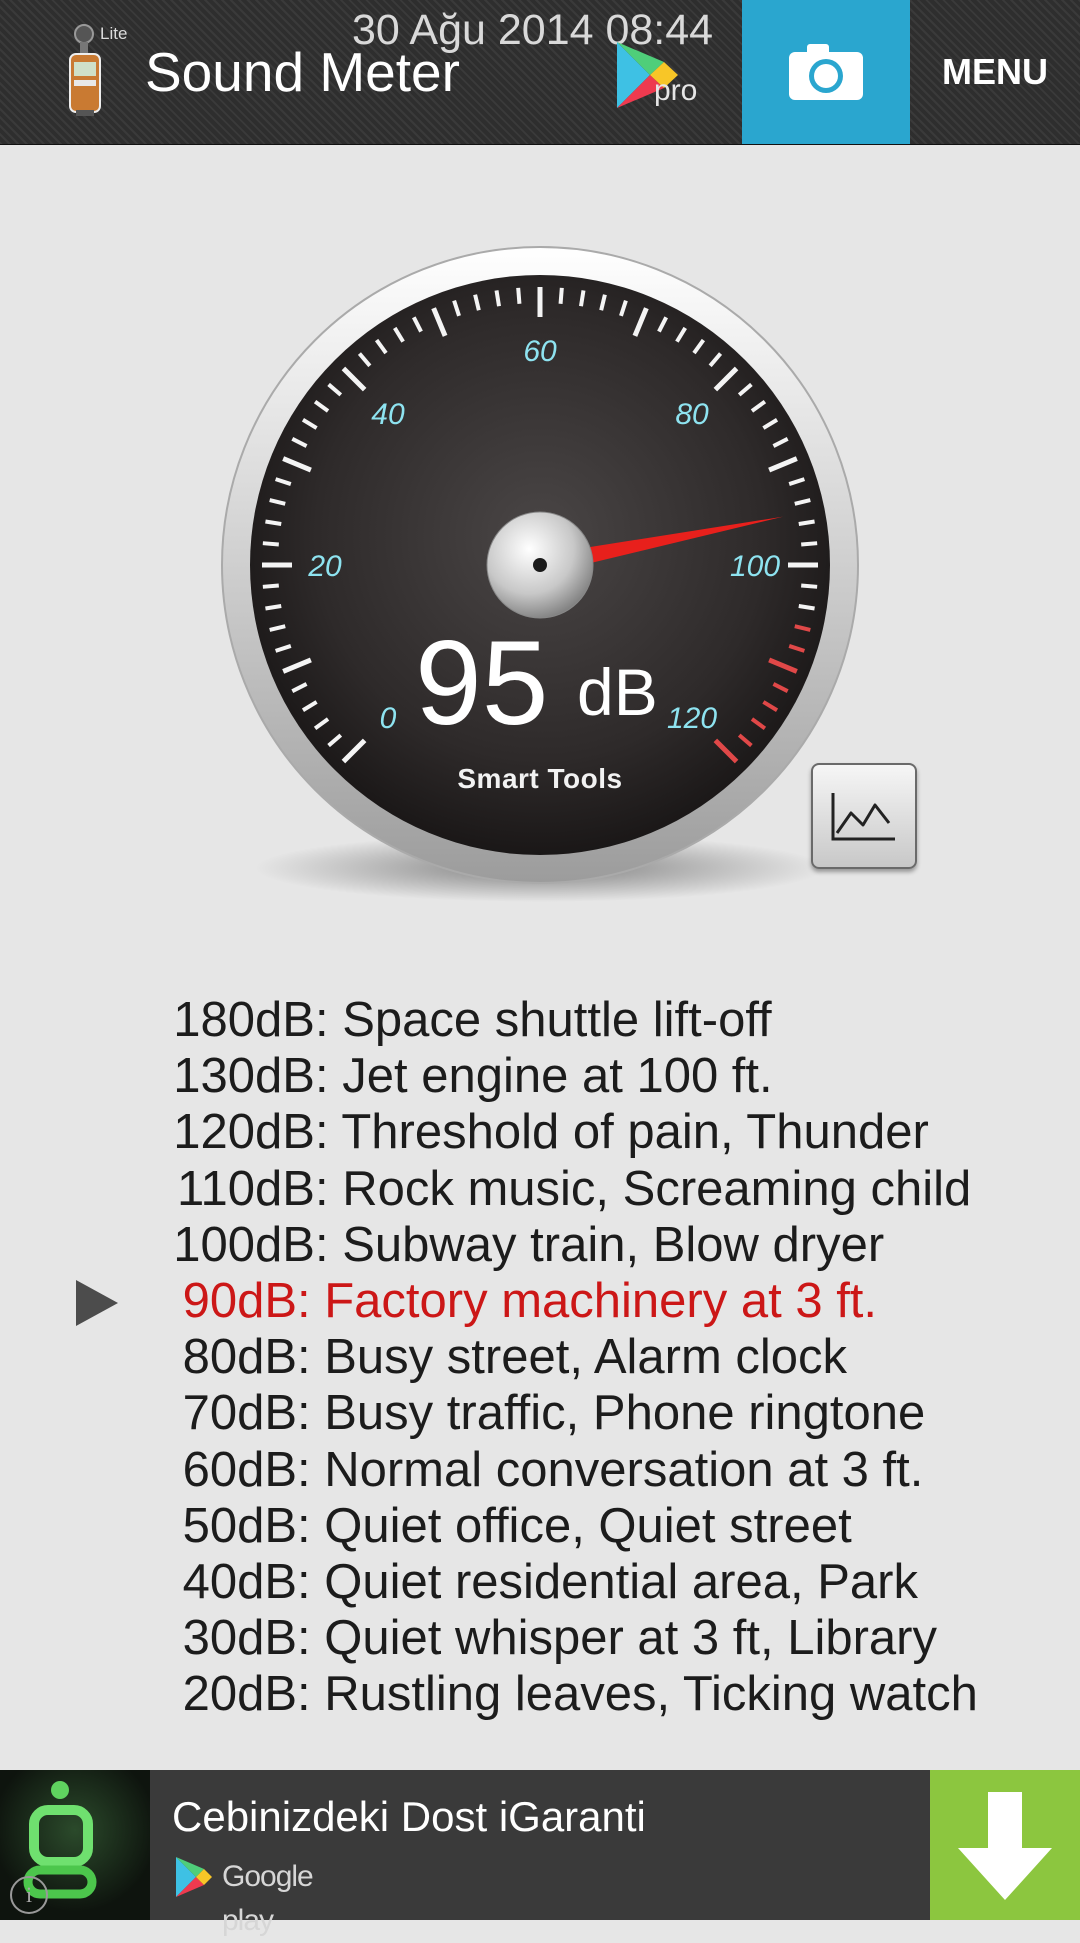 Image resolution: width=1080 pixels, height=1943 pixels. Describe the element at coordinates (607, 1581) in the screenshot. I see `level-description: : Quiet residential area, Park` at that location.